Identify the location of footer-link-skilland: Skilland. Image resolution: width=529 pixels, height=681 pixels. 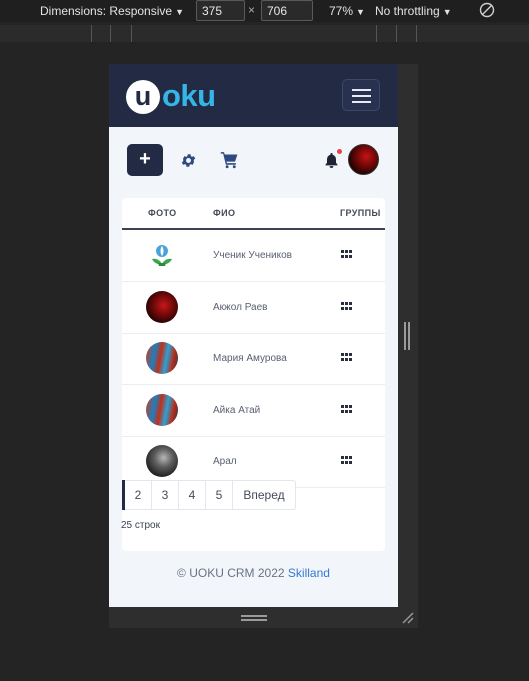
(309, 573).